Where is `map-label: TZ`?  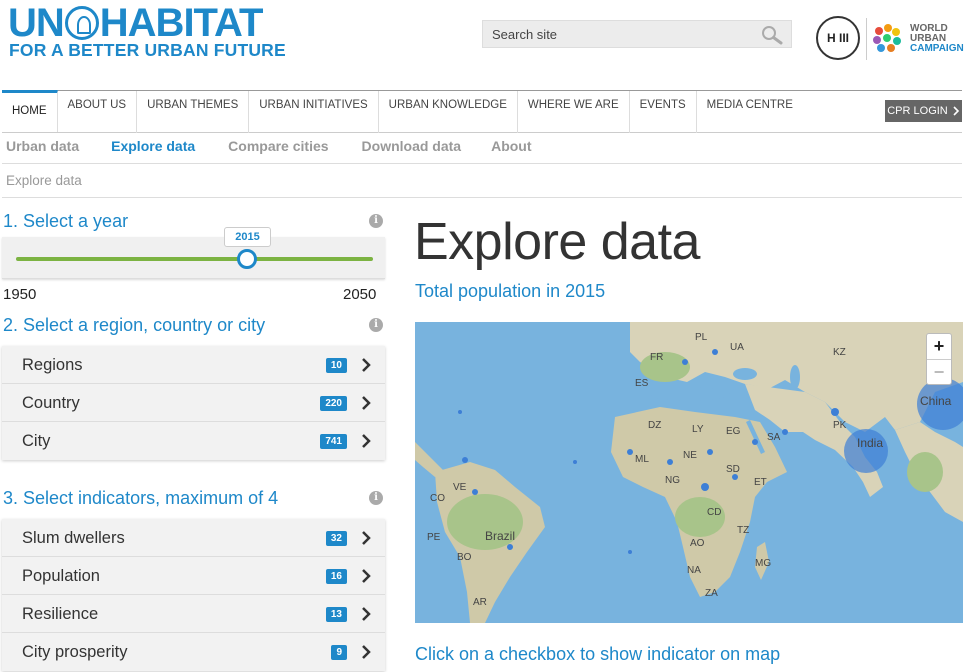
map-label: TZ is located at coordinates (743, 530).